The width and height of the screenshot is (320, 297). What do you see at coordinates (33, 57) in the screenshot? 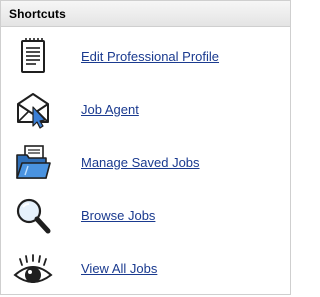
I see `document-icon` at bounding box center [33, 57].